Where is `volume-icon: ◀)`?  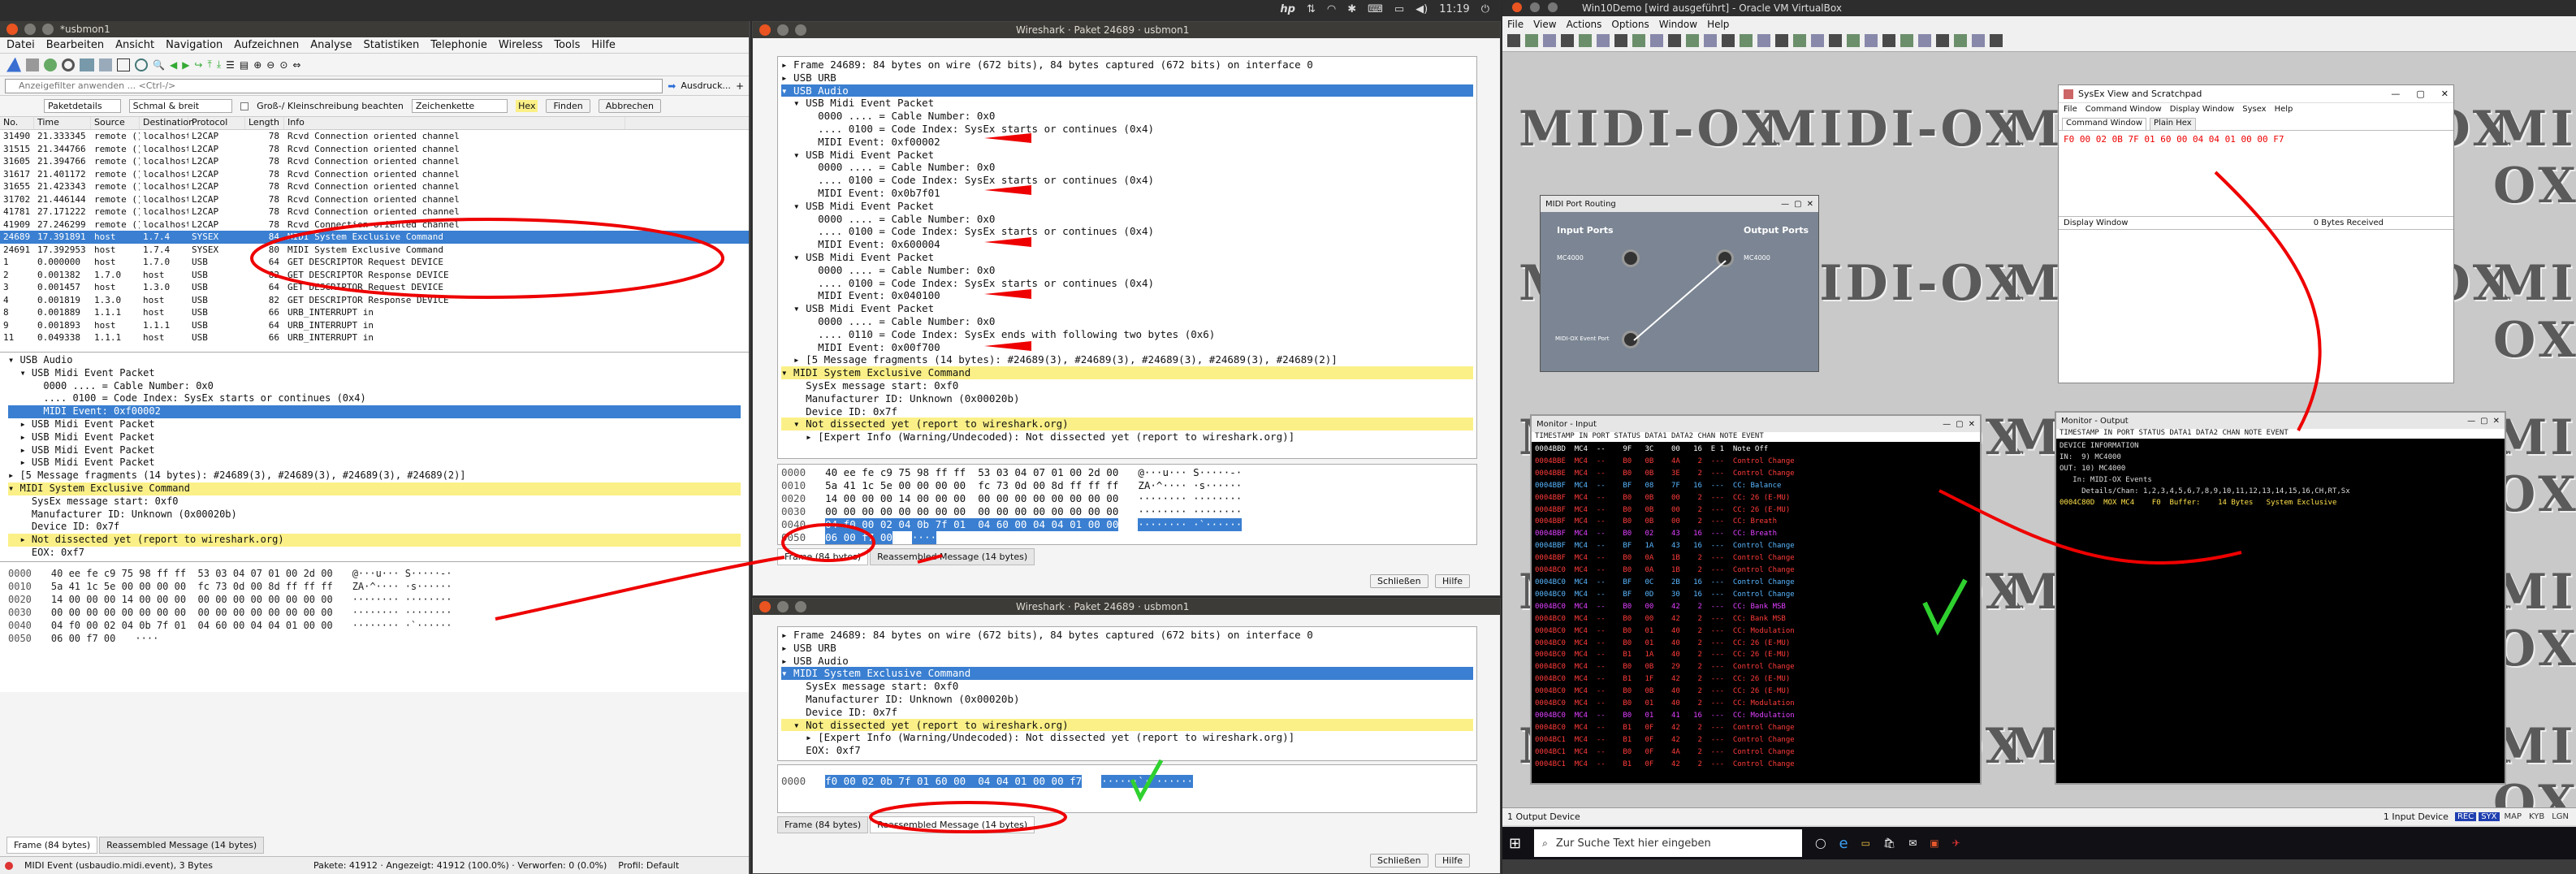 volume-icon: ◀) is located at coordinates (1422, 9).